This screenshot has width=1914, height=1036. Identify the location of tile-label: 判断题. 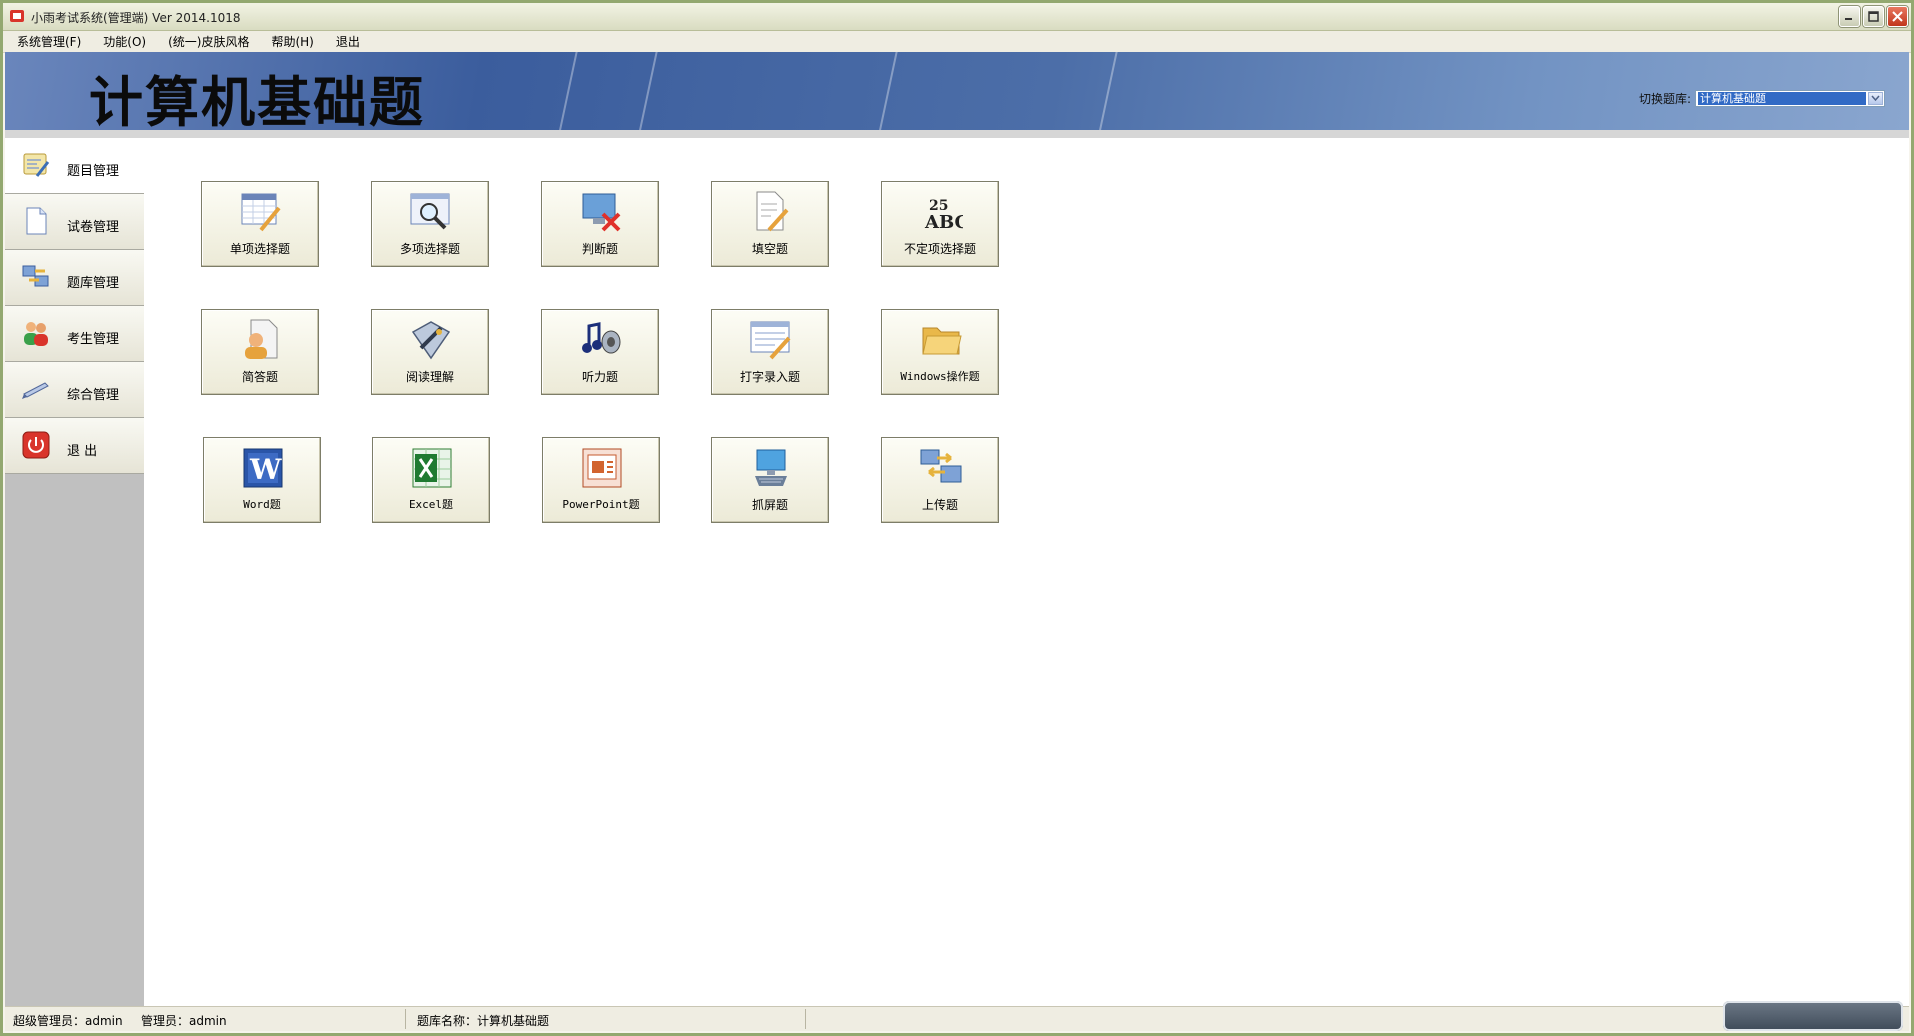
(599, 249).